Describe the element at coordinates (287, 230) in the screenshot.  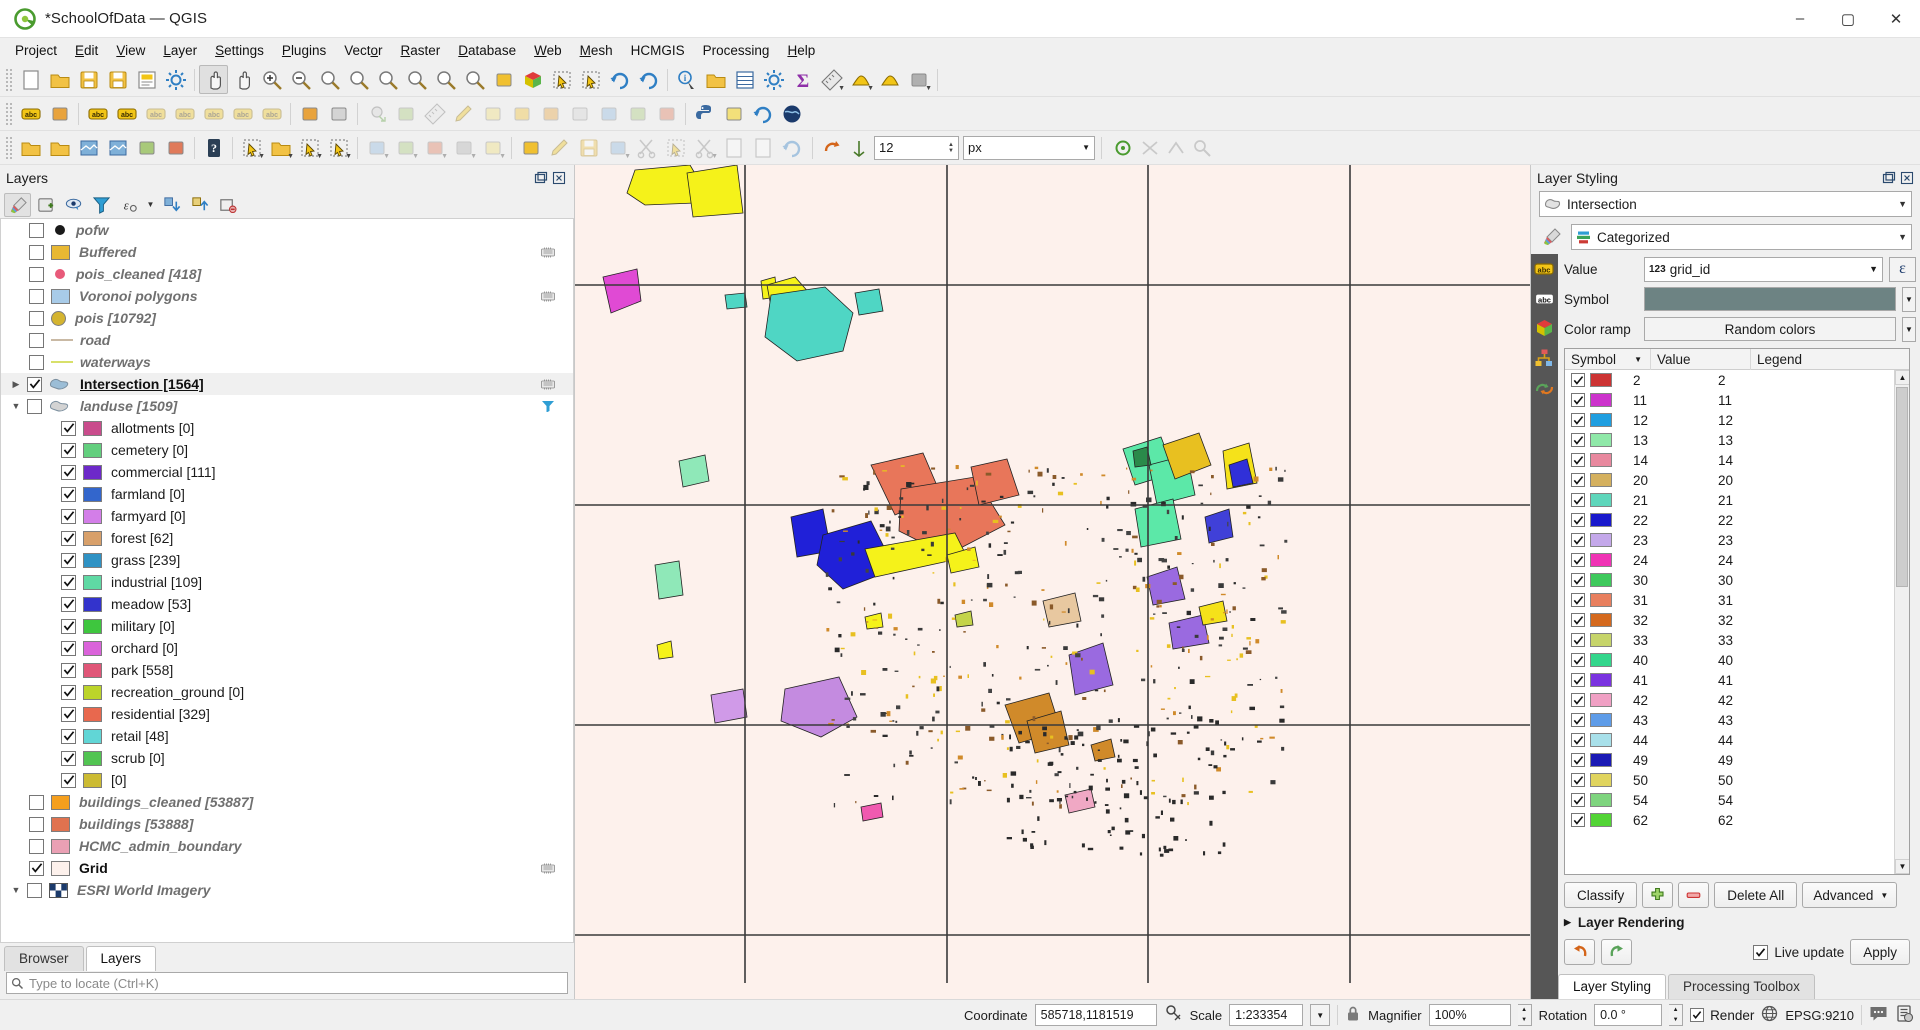
I see `layer-item-pofw: pofw` at that location.